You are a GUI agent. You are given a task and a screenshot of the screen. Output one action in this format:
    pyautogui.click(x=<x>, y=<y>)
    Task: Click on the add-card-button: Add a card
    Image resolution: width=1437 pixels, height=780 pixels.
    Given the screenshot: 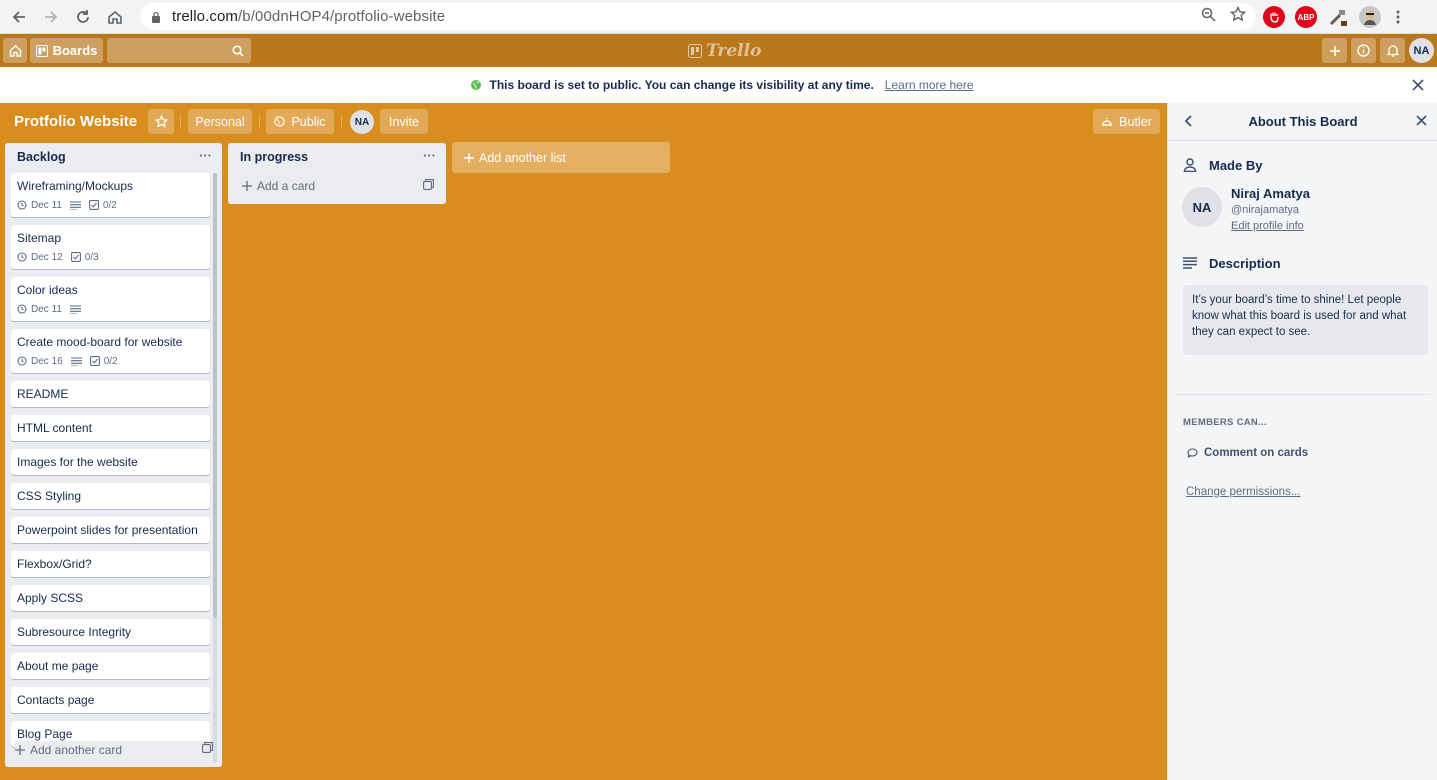 What is the action you would take?
    pyautogui.click(x=338, y=186)
    